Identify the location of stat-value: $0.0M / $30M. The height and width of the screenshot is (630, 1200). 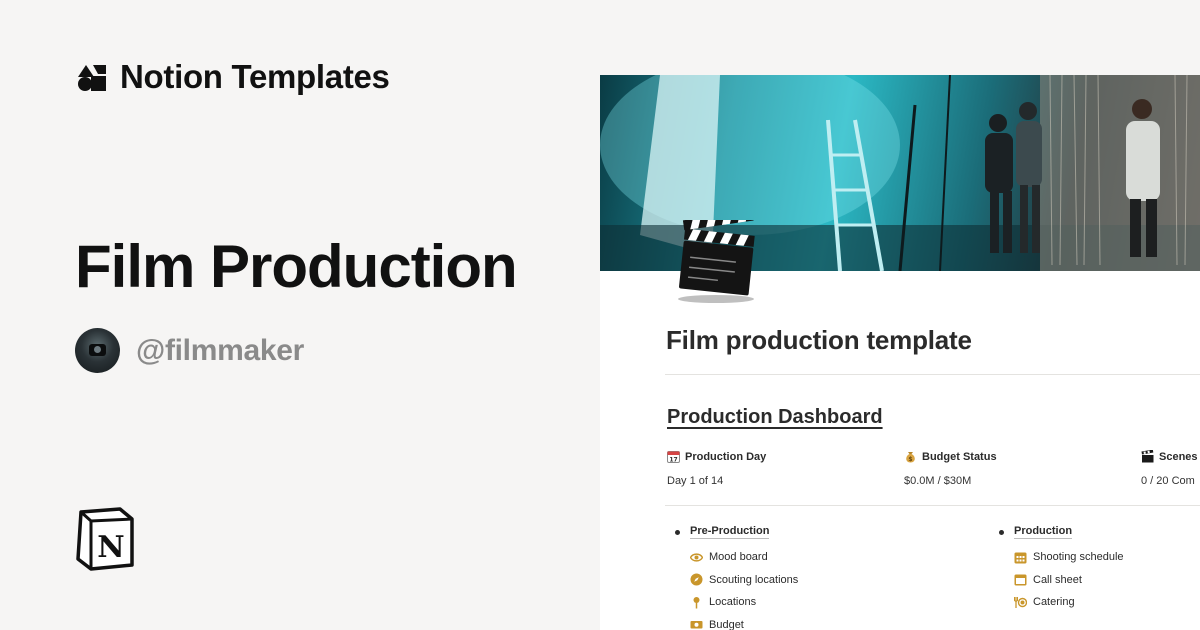
(938, 481).